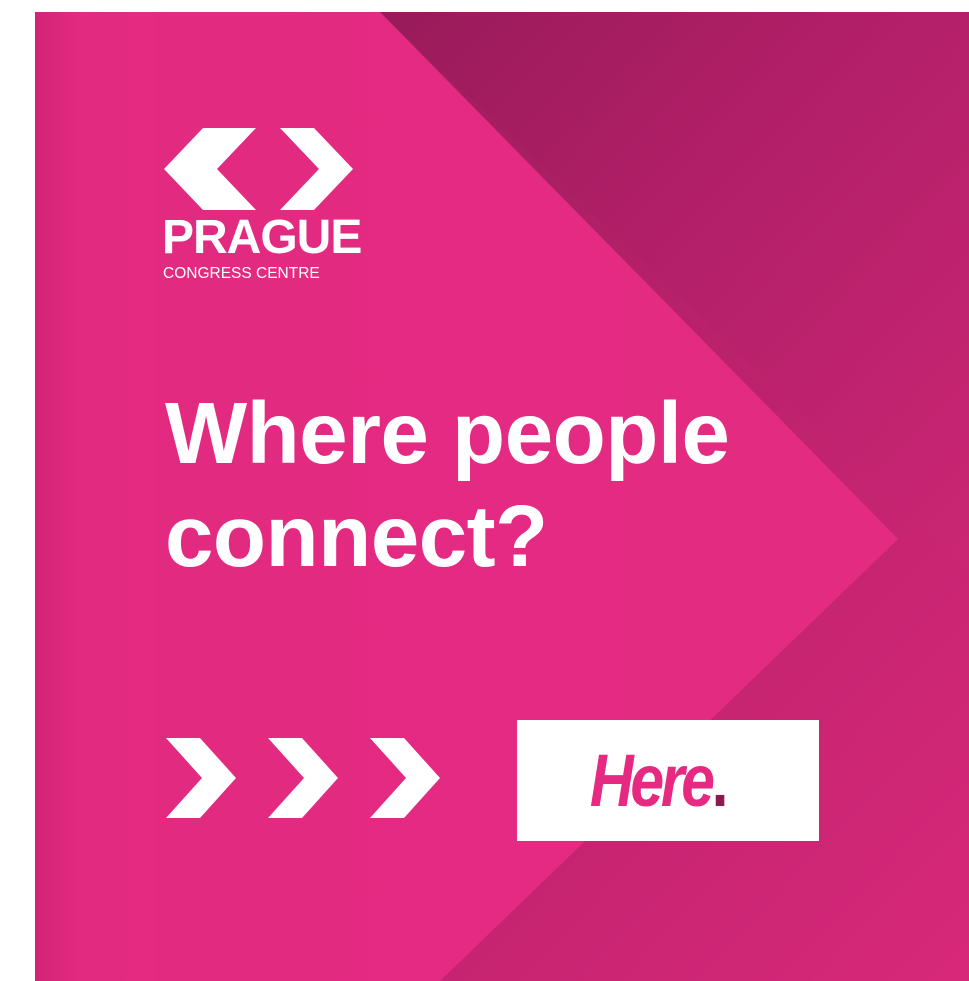  I want to click on headline: Where people connect?, so click(447, 485).